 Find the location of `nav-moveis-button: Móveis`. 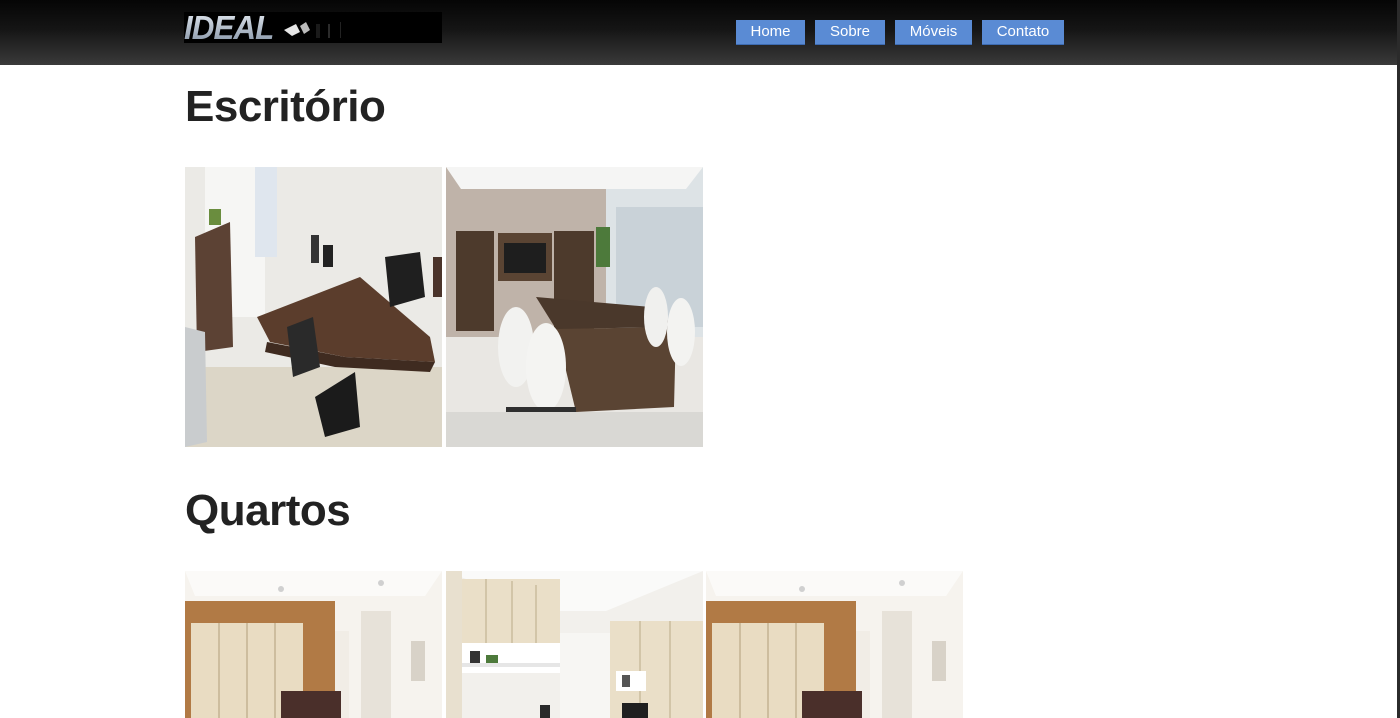

nav-moveis-button: Móveis is located at coordinates (933, 32).